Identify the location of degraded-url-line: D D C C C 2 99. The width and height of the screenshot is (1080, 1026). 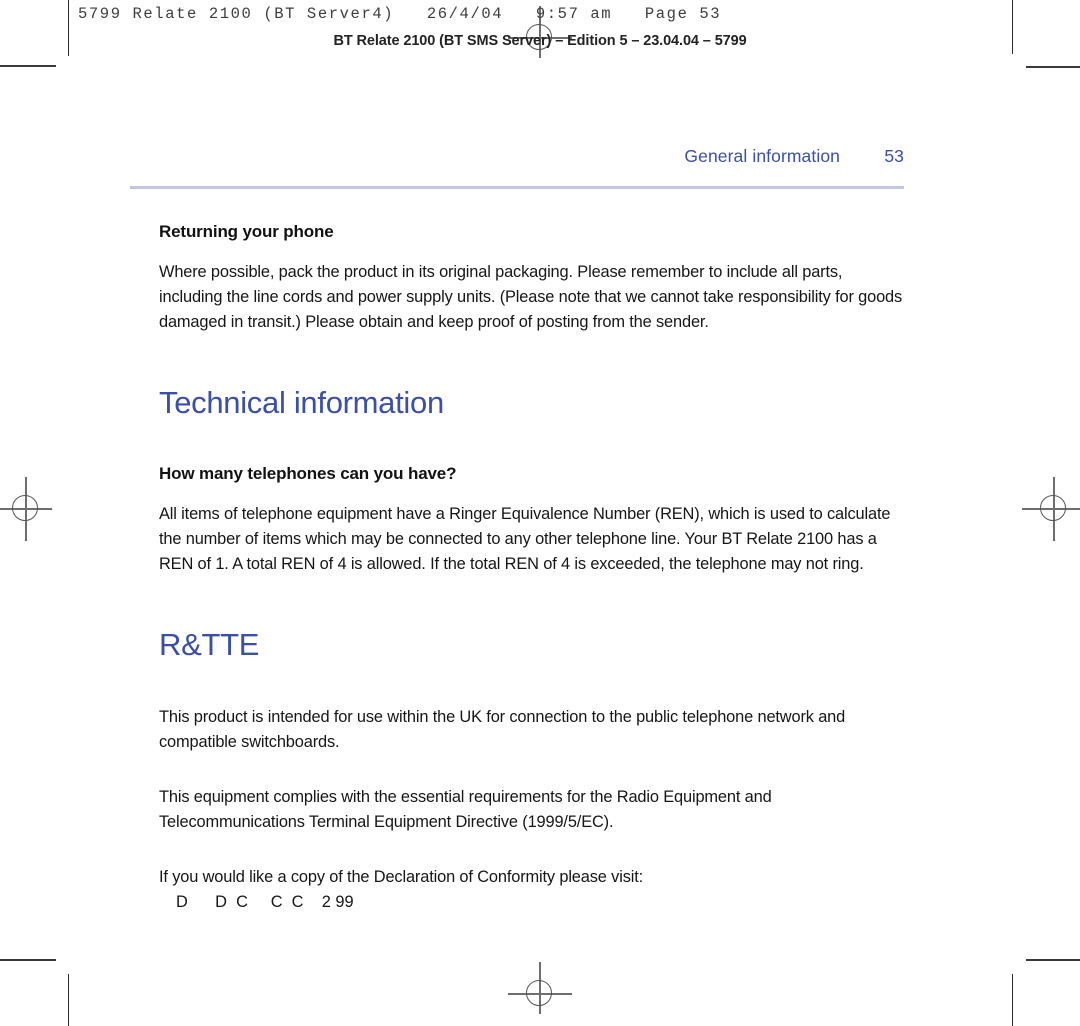
(265, 902).